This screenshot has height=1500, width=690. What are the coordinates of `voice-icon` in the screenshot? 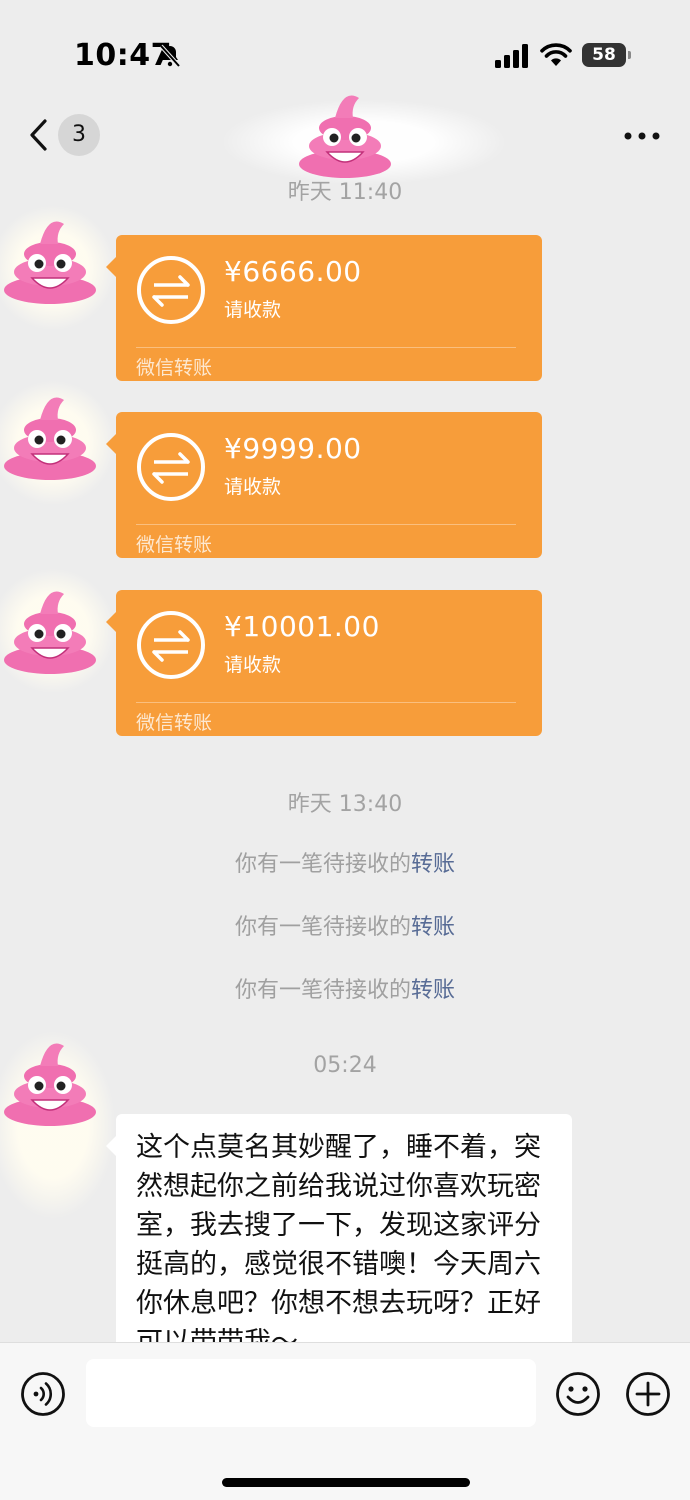 It's located at (43, 1394).